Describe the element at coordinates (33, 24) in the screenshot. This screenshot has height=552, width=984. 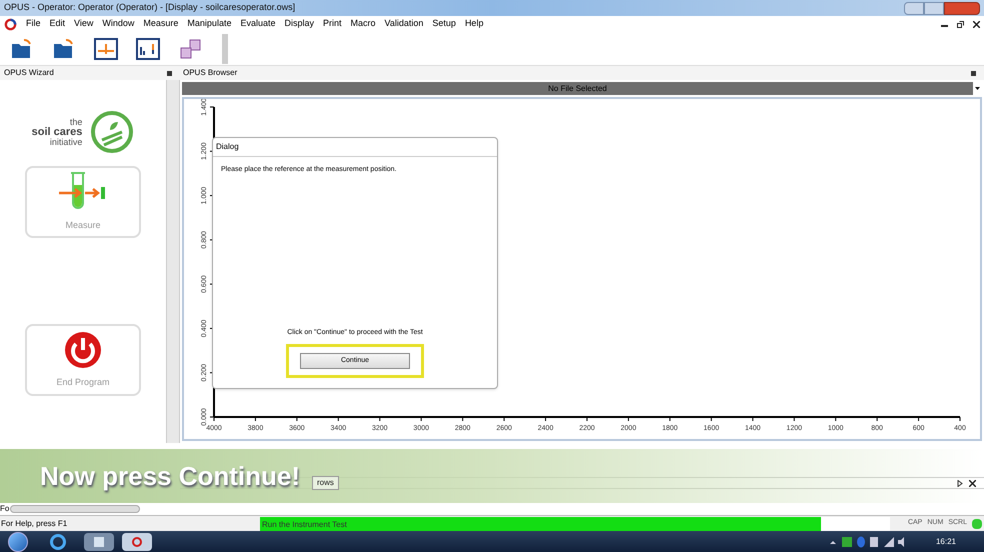
I see `menu-item: File` at that location.